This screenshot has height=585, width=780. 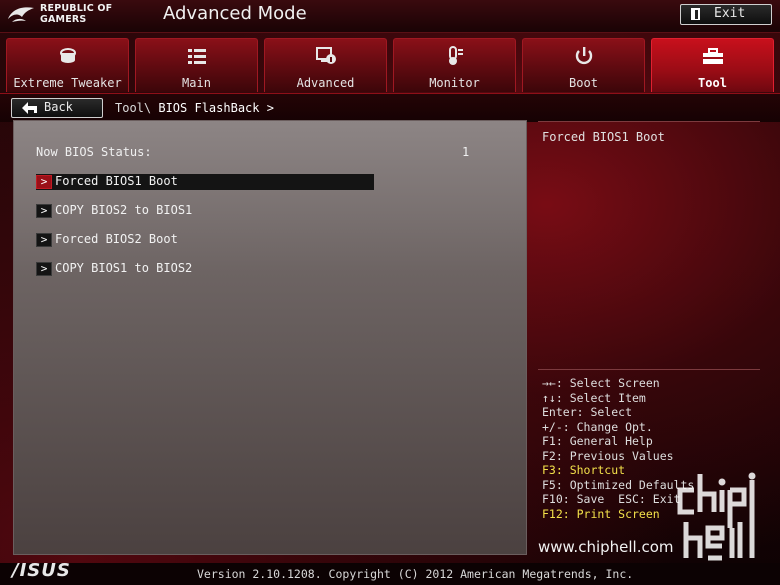 What do you see at coordinates (94, 152) in the screenshot?
I see `bios-status-label: Now BIOS Status:` at bounding box center [94, 152].